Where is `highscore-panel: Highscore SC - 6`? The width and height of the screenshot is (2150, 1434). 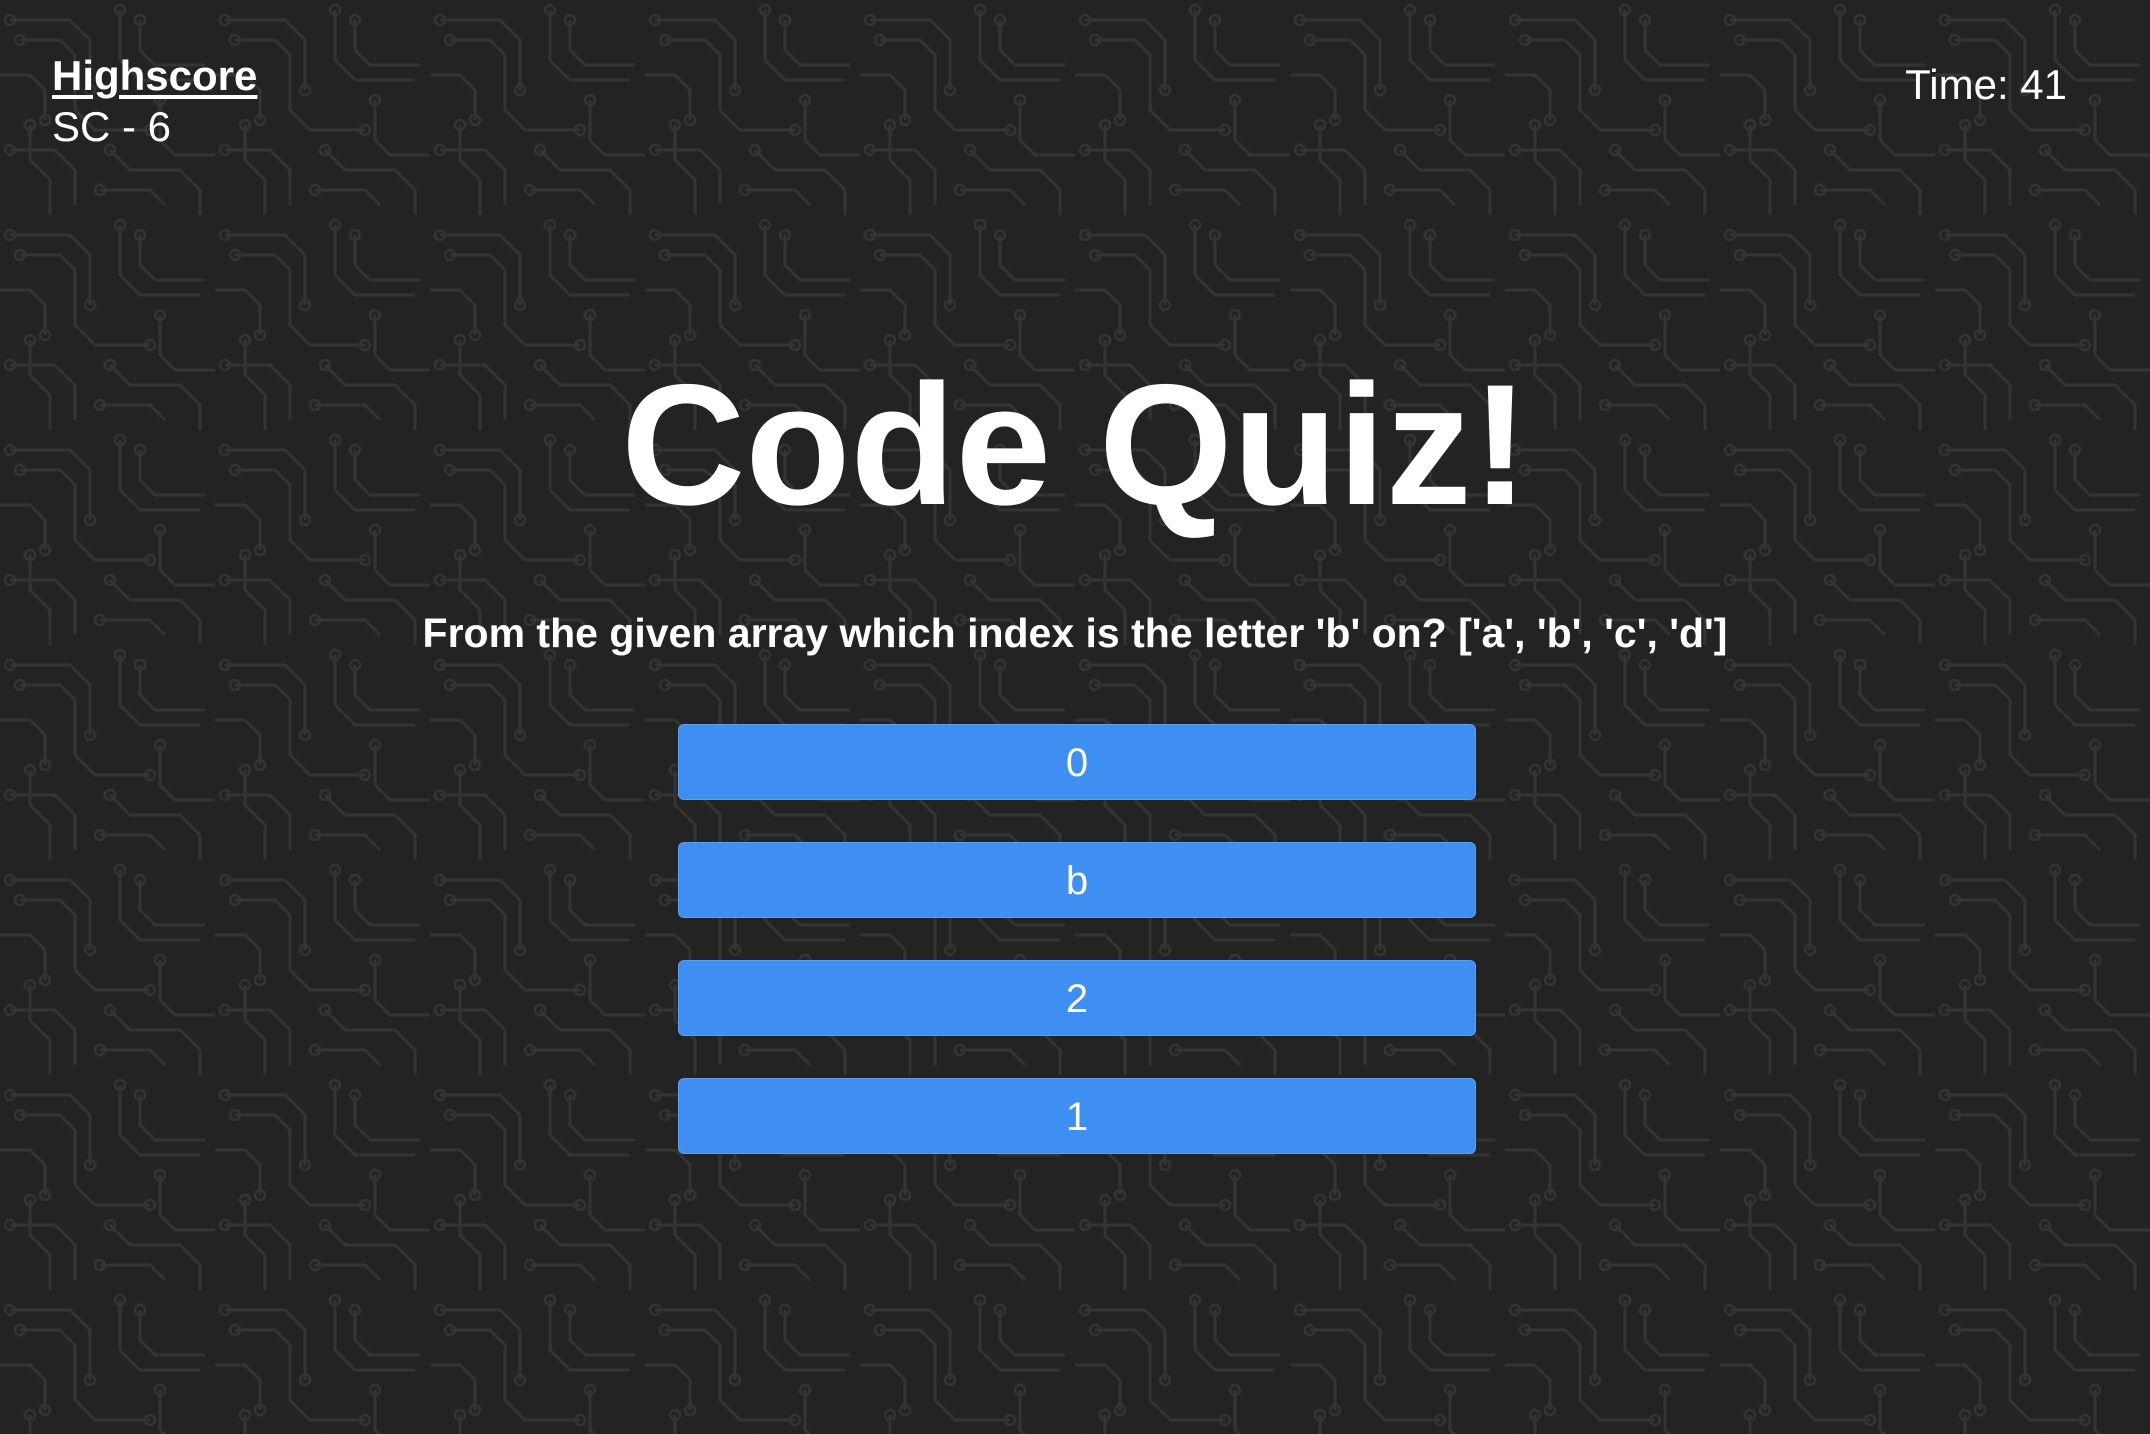 highscore-panel: Highscore SC - 6 is located at coordinates (154, 101).